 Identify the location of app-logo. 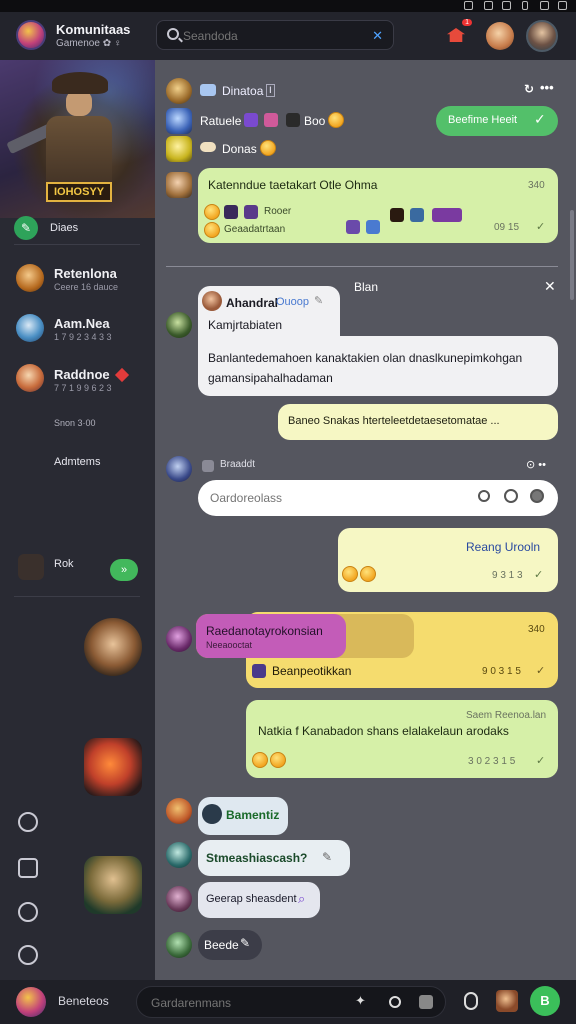
(31, 35).